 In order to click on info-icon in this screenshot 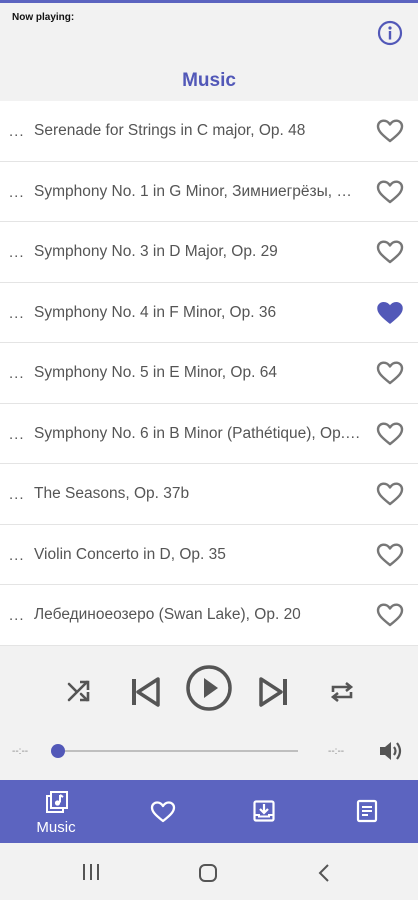, I will do `click(390, 33)`.